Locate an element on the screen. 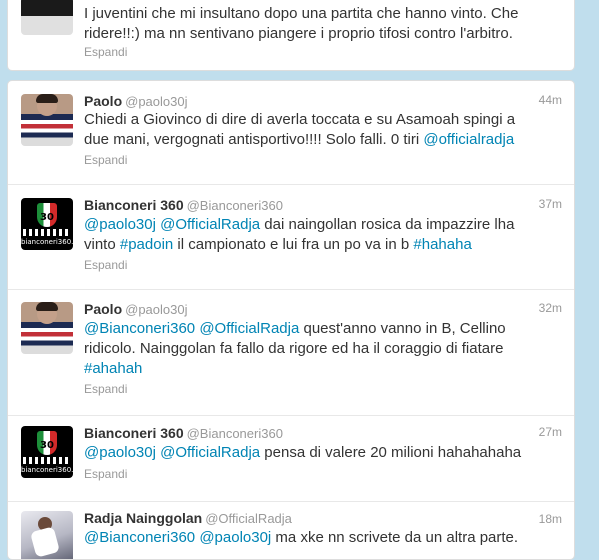 The image size is (599, 560). timestamp: 44m is located at coordinates (550, 100).